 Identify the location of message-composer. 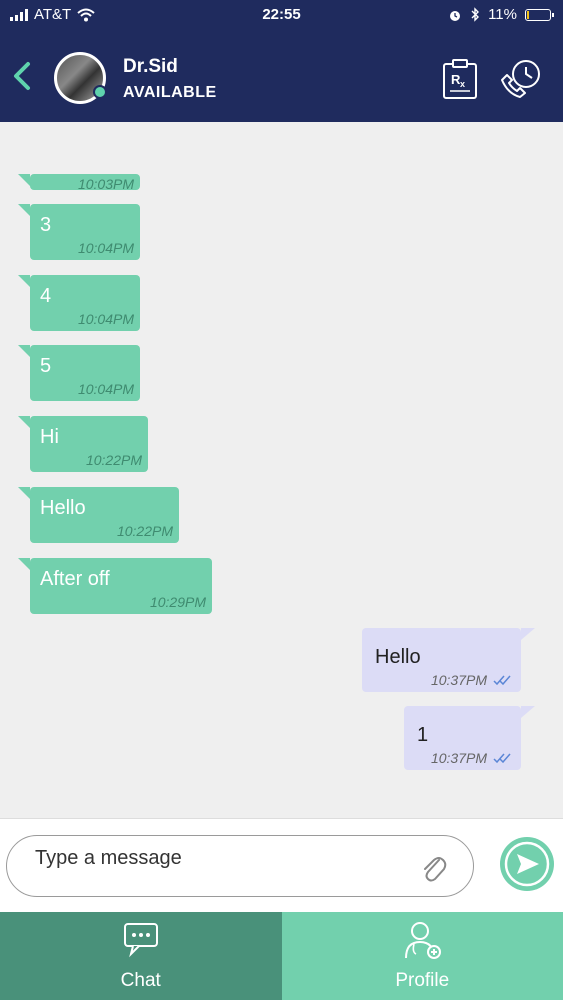
(281, 865).